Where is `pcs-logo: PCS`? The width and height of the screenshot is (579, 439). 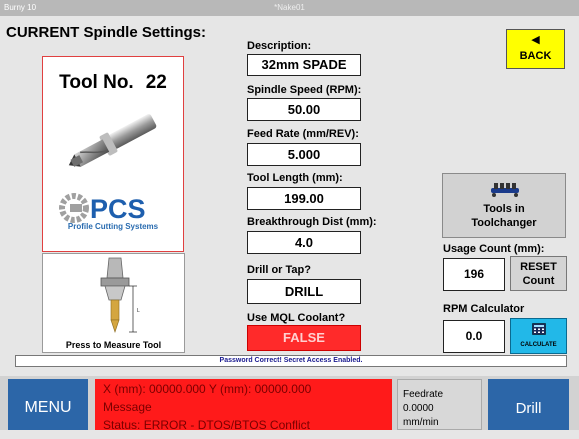
pcs-logo: PCS is located at coordinates (113, 218).